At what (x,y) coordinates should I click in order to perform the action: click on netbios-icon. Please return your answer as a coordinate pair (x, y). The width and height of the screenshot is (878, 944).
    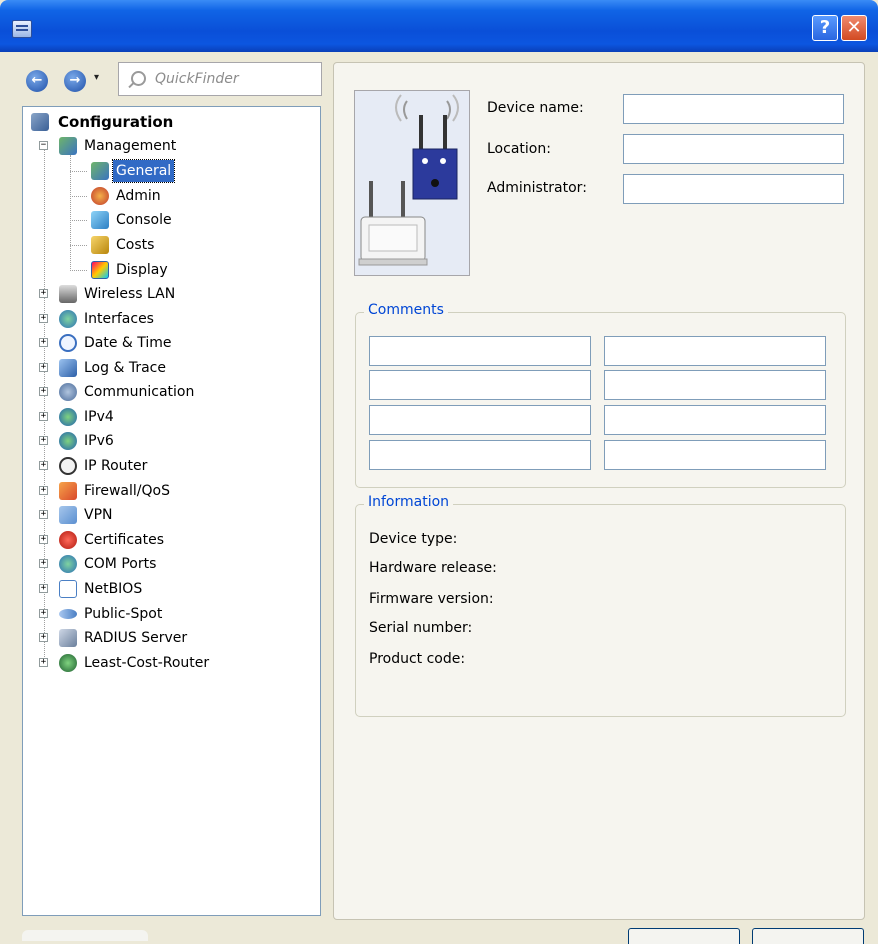
    Looking at the image, I should click on (68, 589).